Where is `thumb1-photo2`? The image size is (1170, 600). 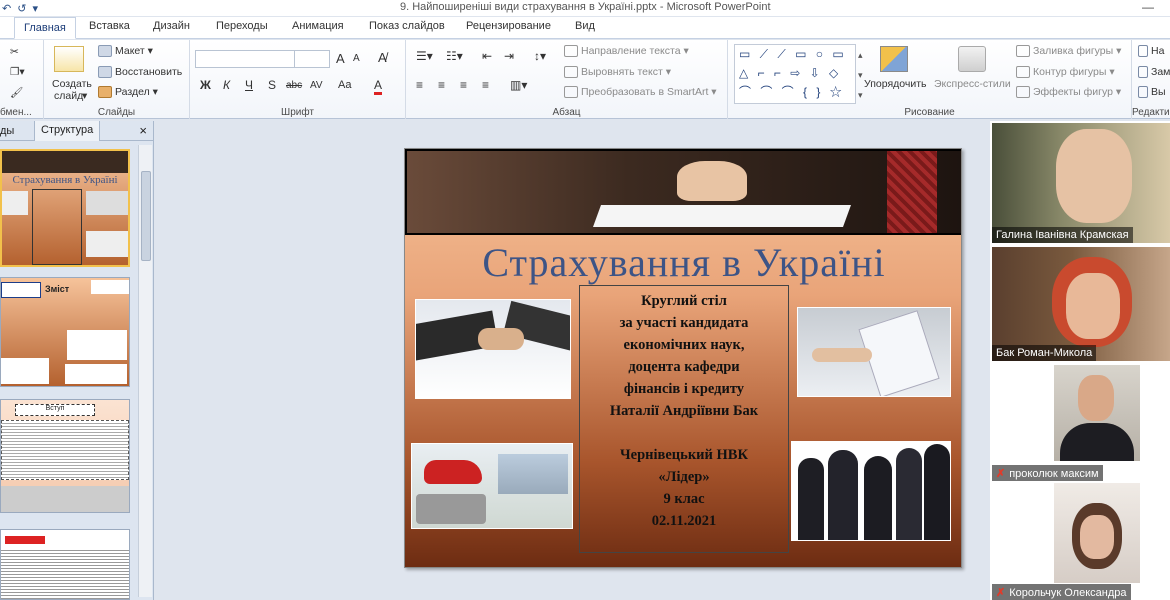 thumb1-photo2 is located at coordinates (107, 203).